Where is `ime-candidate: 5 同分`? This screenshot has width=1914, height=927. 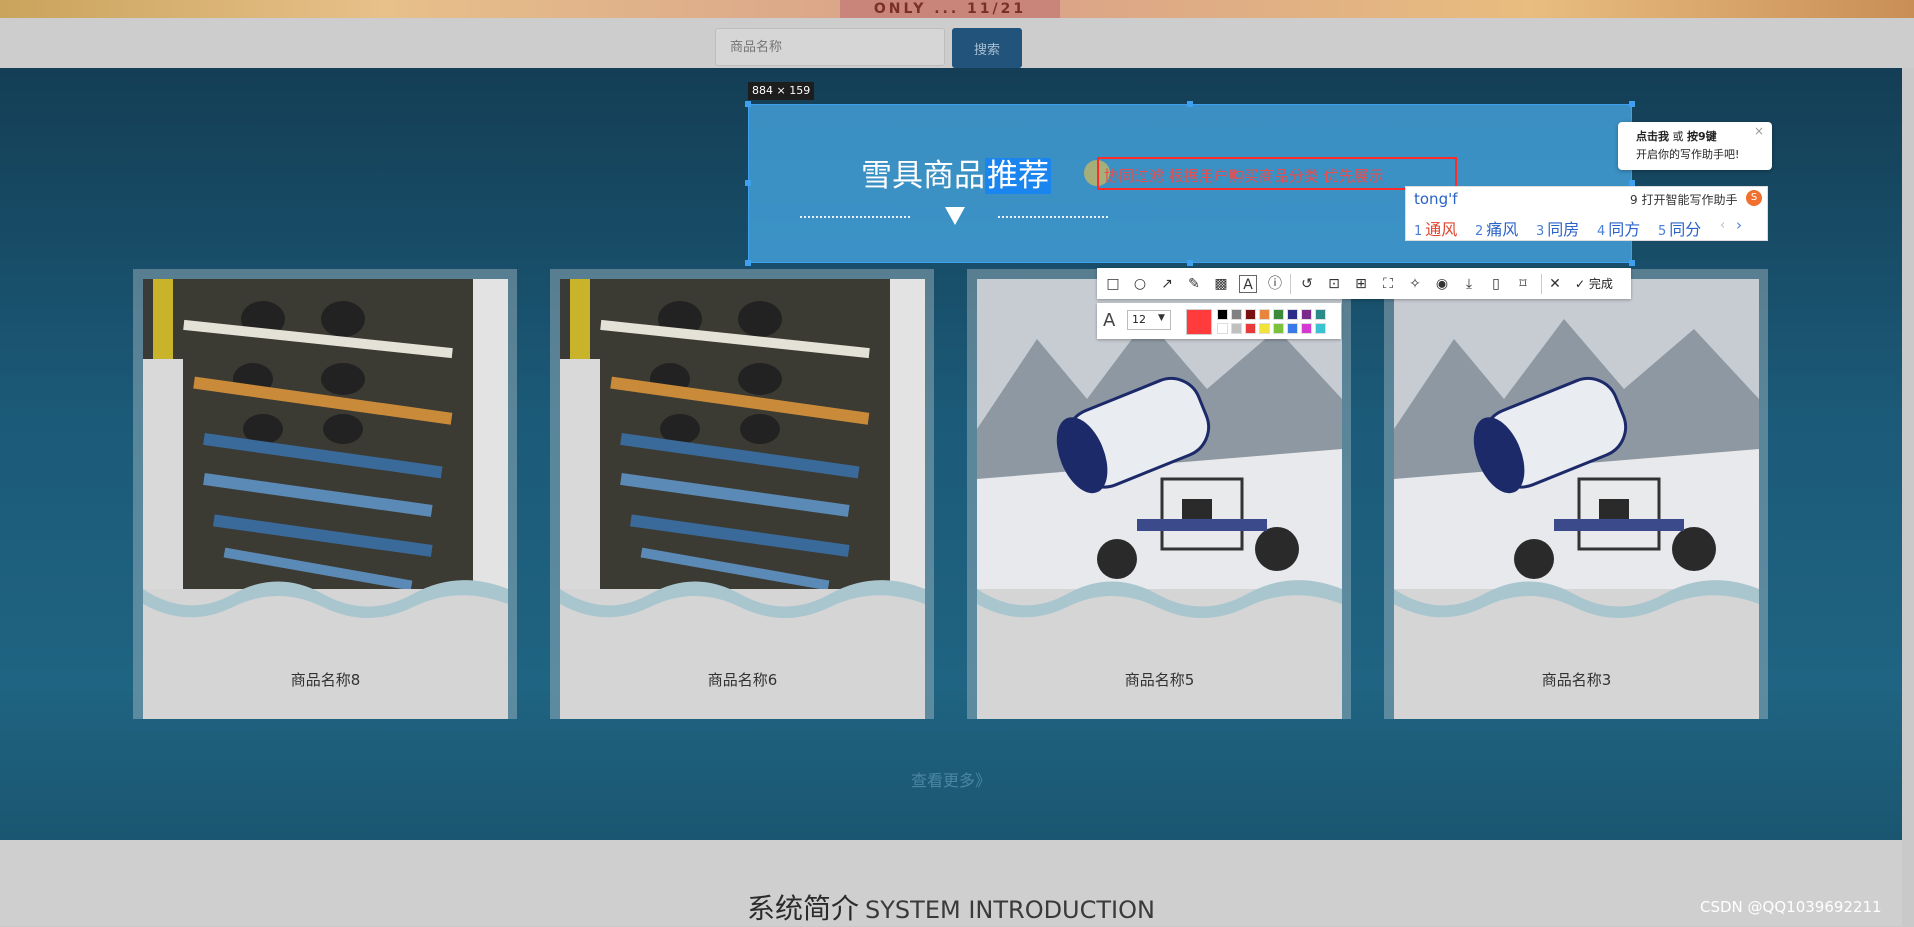
ime-candidate: 5 同分 is located at coordinates (1679, 228).